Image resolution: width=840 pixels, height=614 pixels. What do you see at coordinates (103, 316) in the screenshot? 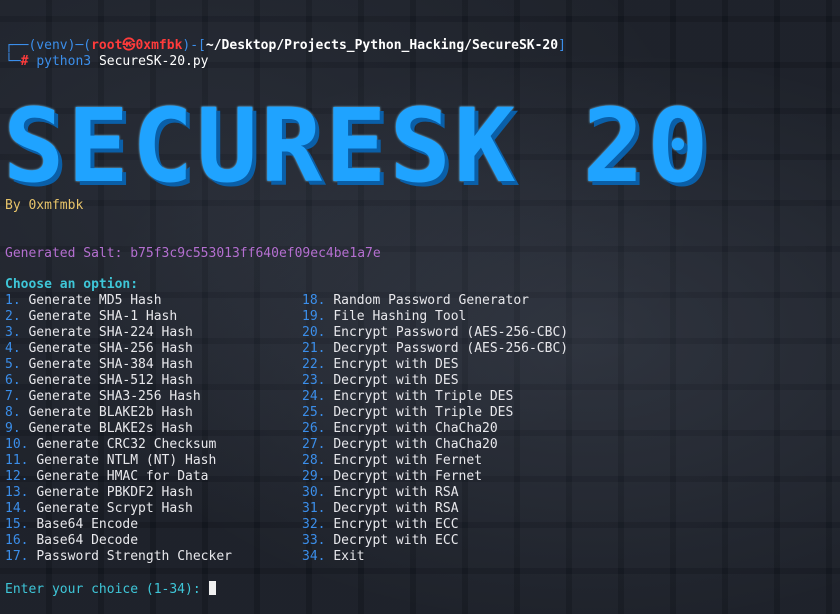
I see `menu-option-label: Generate SHA-1 Hash` at bounding box center [103, 316].